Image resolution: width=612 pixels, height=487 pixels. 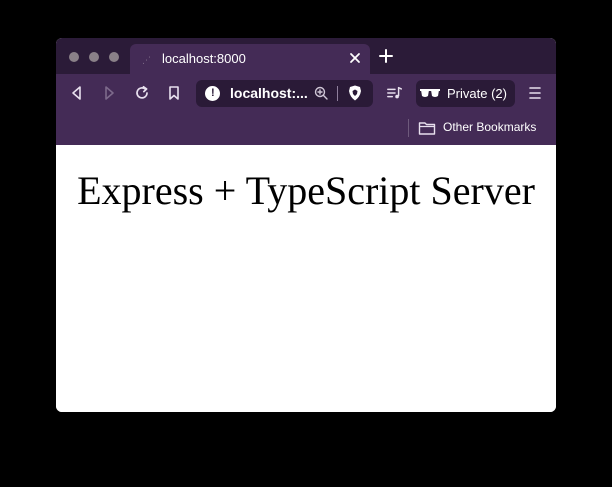 What do you see at coordinates (142, 93) in the screenshot?
I see `reload-icon` at bounding box center [142, 93].